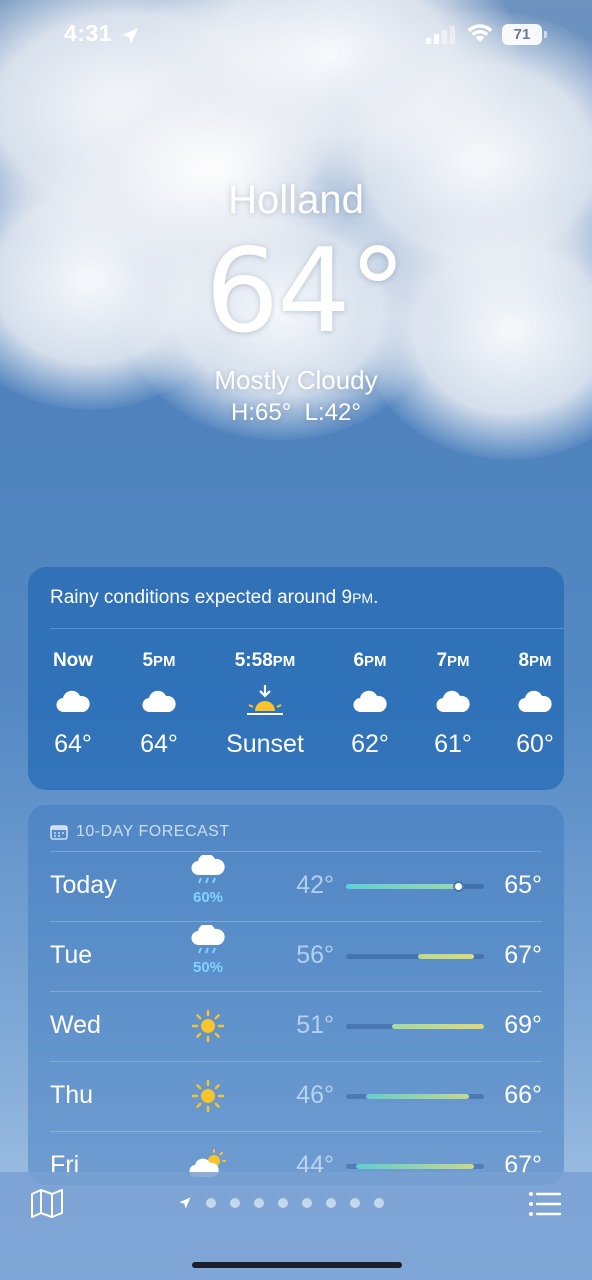 This screenshot has width=592, height=1280. Describe the element at coordinates (545, 1204) in the screenshot. I see `list-icon` at that location.